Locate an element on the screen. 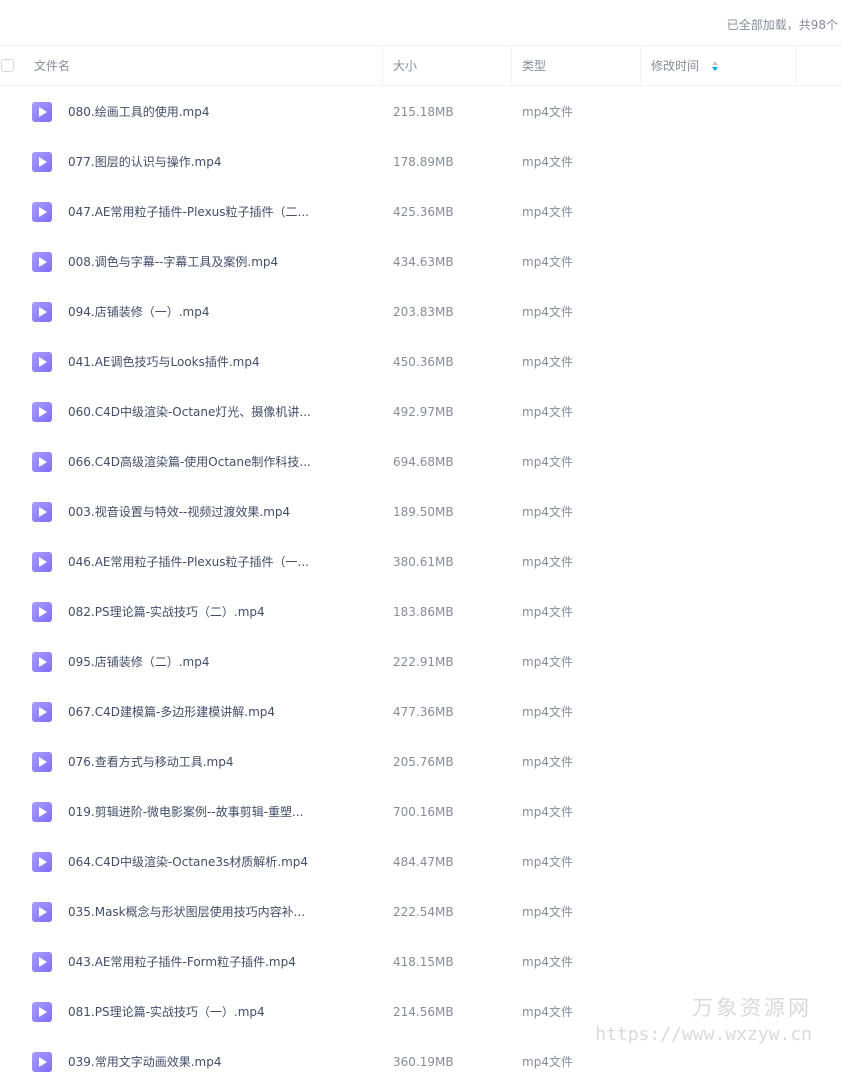 This screenshot has width=842, height=1087. file-row: 035.Mask概念与形状图层使用技巧内容补... 222.54MB mp4文件 is located at coordinates (421, 912).